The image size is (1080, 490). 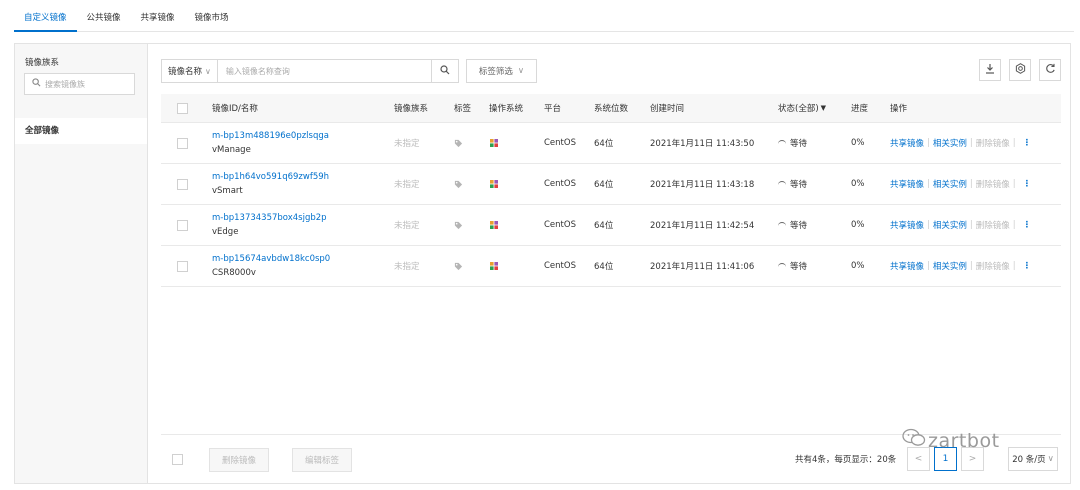 What do you see at coordinates (269, 218) in the screenshot?
I see `image-id-link: m-bp13734357box4sjgb2p` at bounding box center [269, 218].